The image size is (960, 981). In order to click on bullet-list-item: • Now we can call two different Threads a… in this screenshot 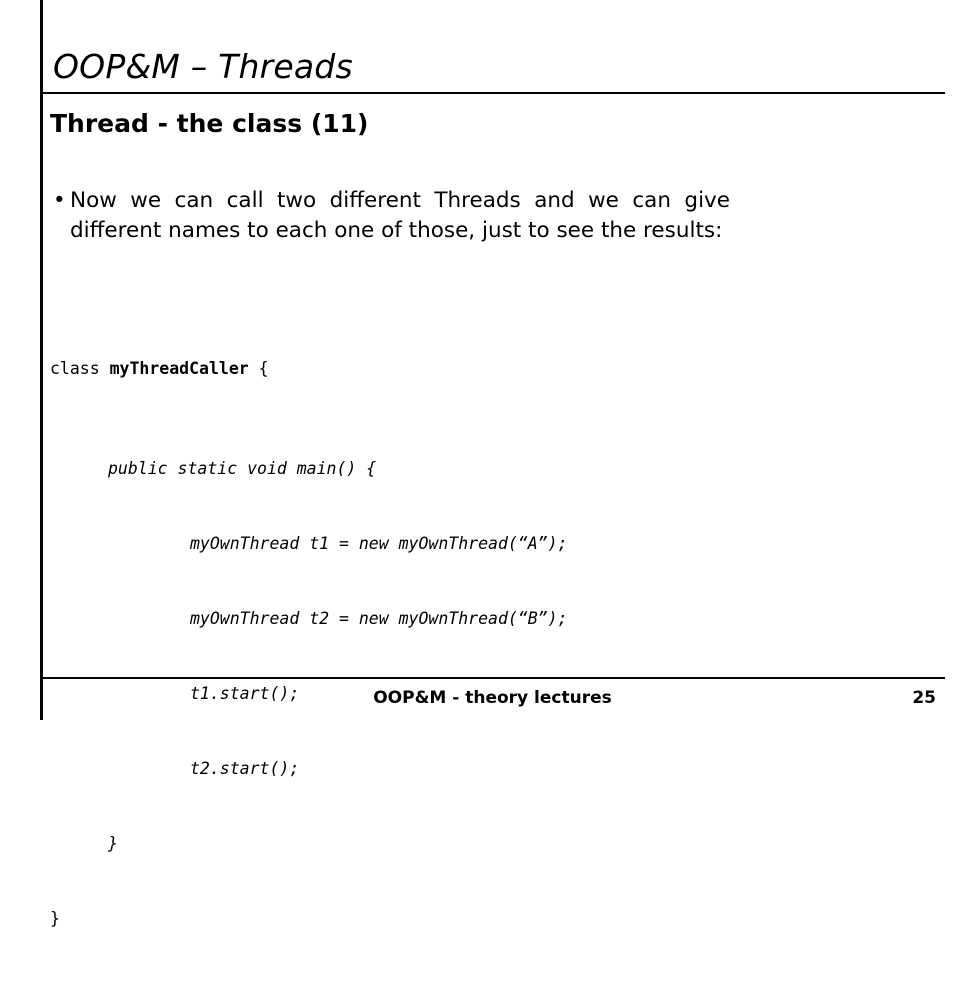, I will do `click(390, 216)`.